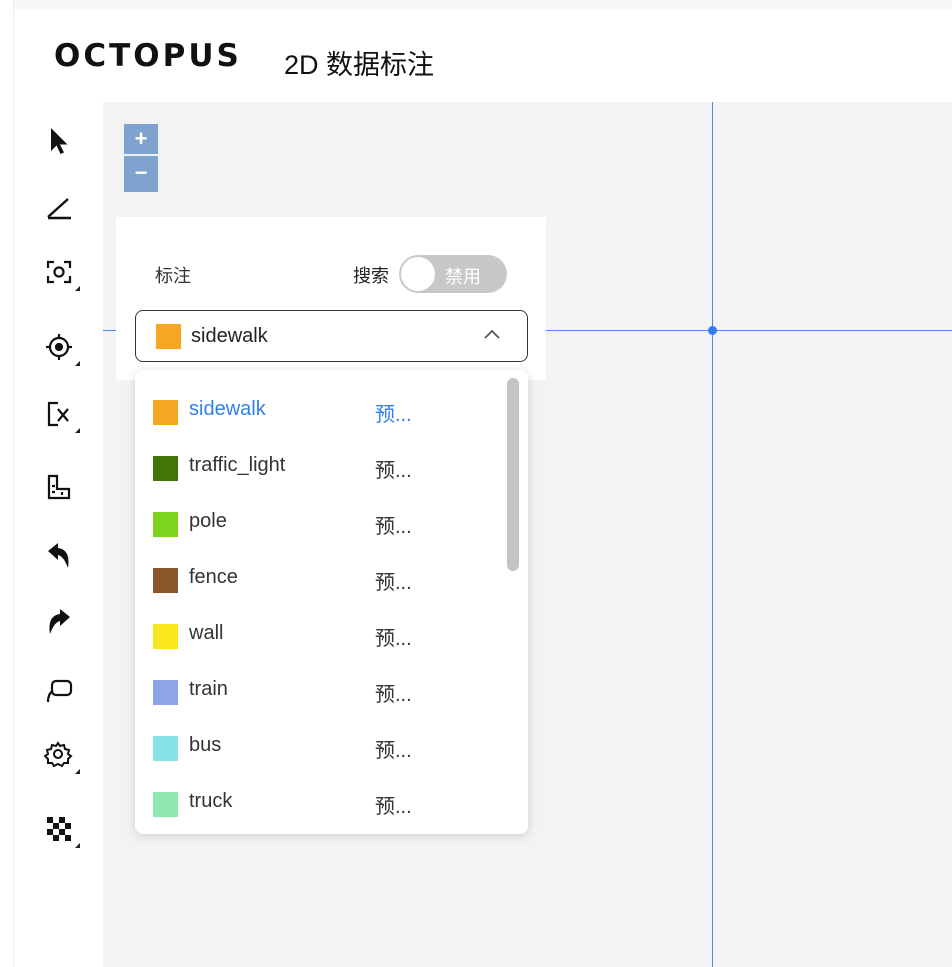  Describe the element at coordinates (59, 141) in the screenshot. I see `select-arrow-icon` at that location.